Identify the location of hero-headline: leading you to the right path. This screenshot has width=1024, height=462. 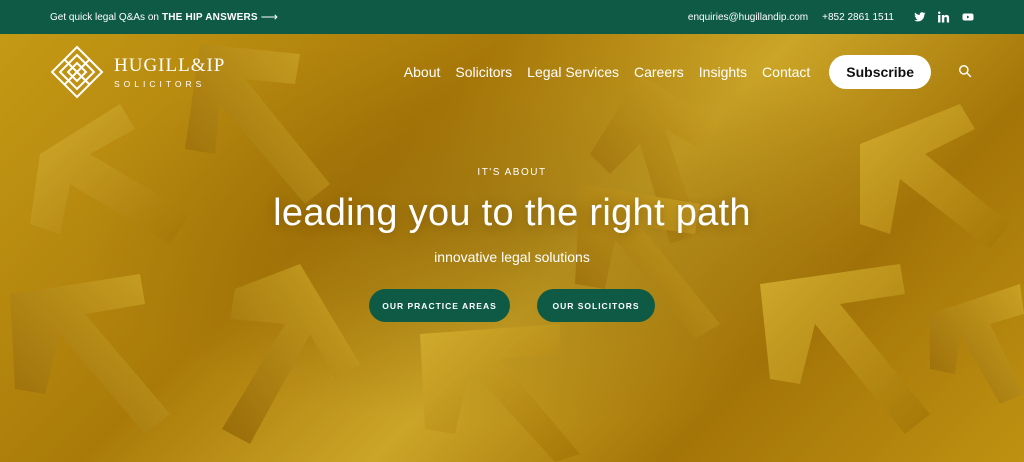
(512, 213).